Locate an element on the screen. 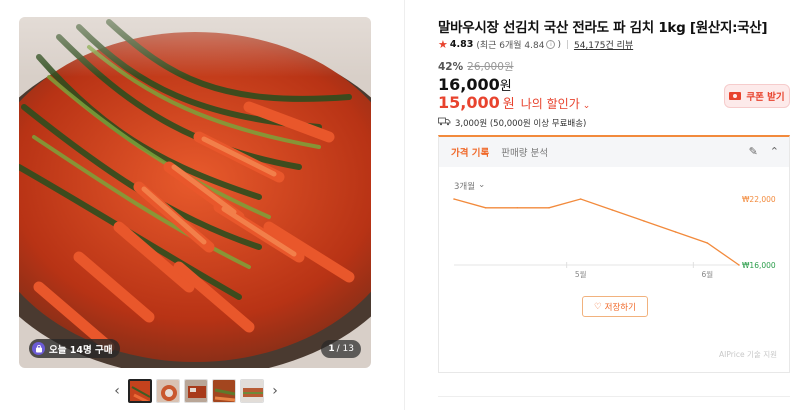  original-price: 26,000원 is located at coordinates (490, 67).